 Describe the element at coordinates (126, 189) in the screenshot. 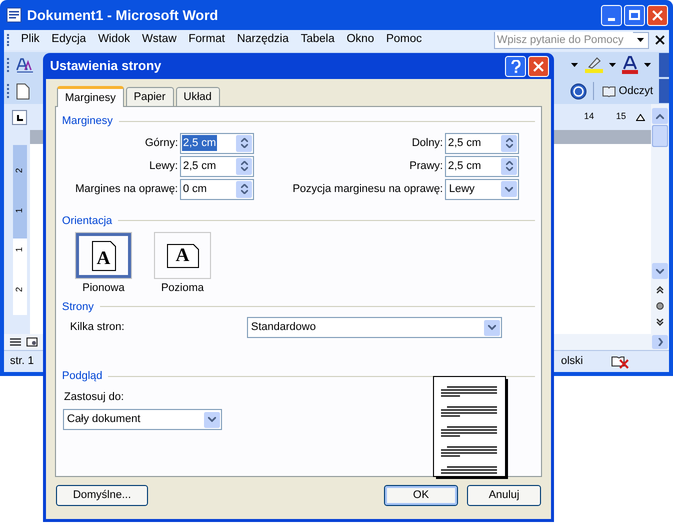

I see `field-label: Margines na oprawę:` at that location.